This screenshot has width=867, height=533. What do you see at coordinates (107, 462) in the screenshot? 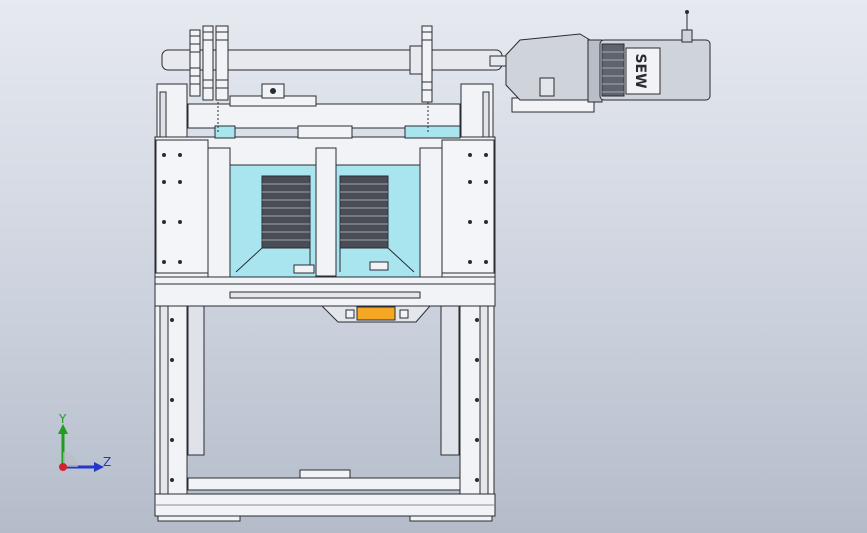
I see `z-axis-label: Z` at bounding box center [107, 462].